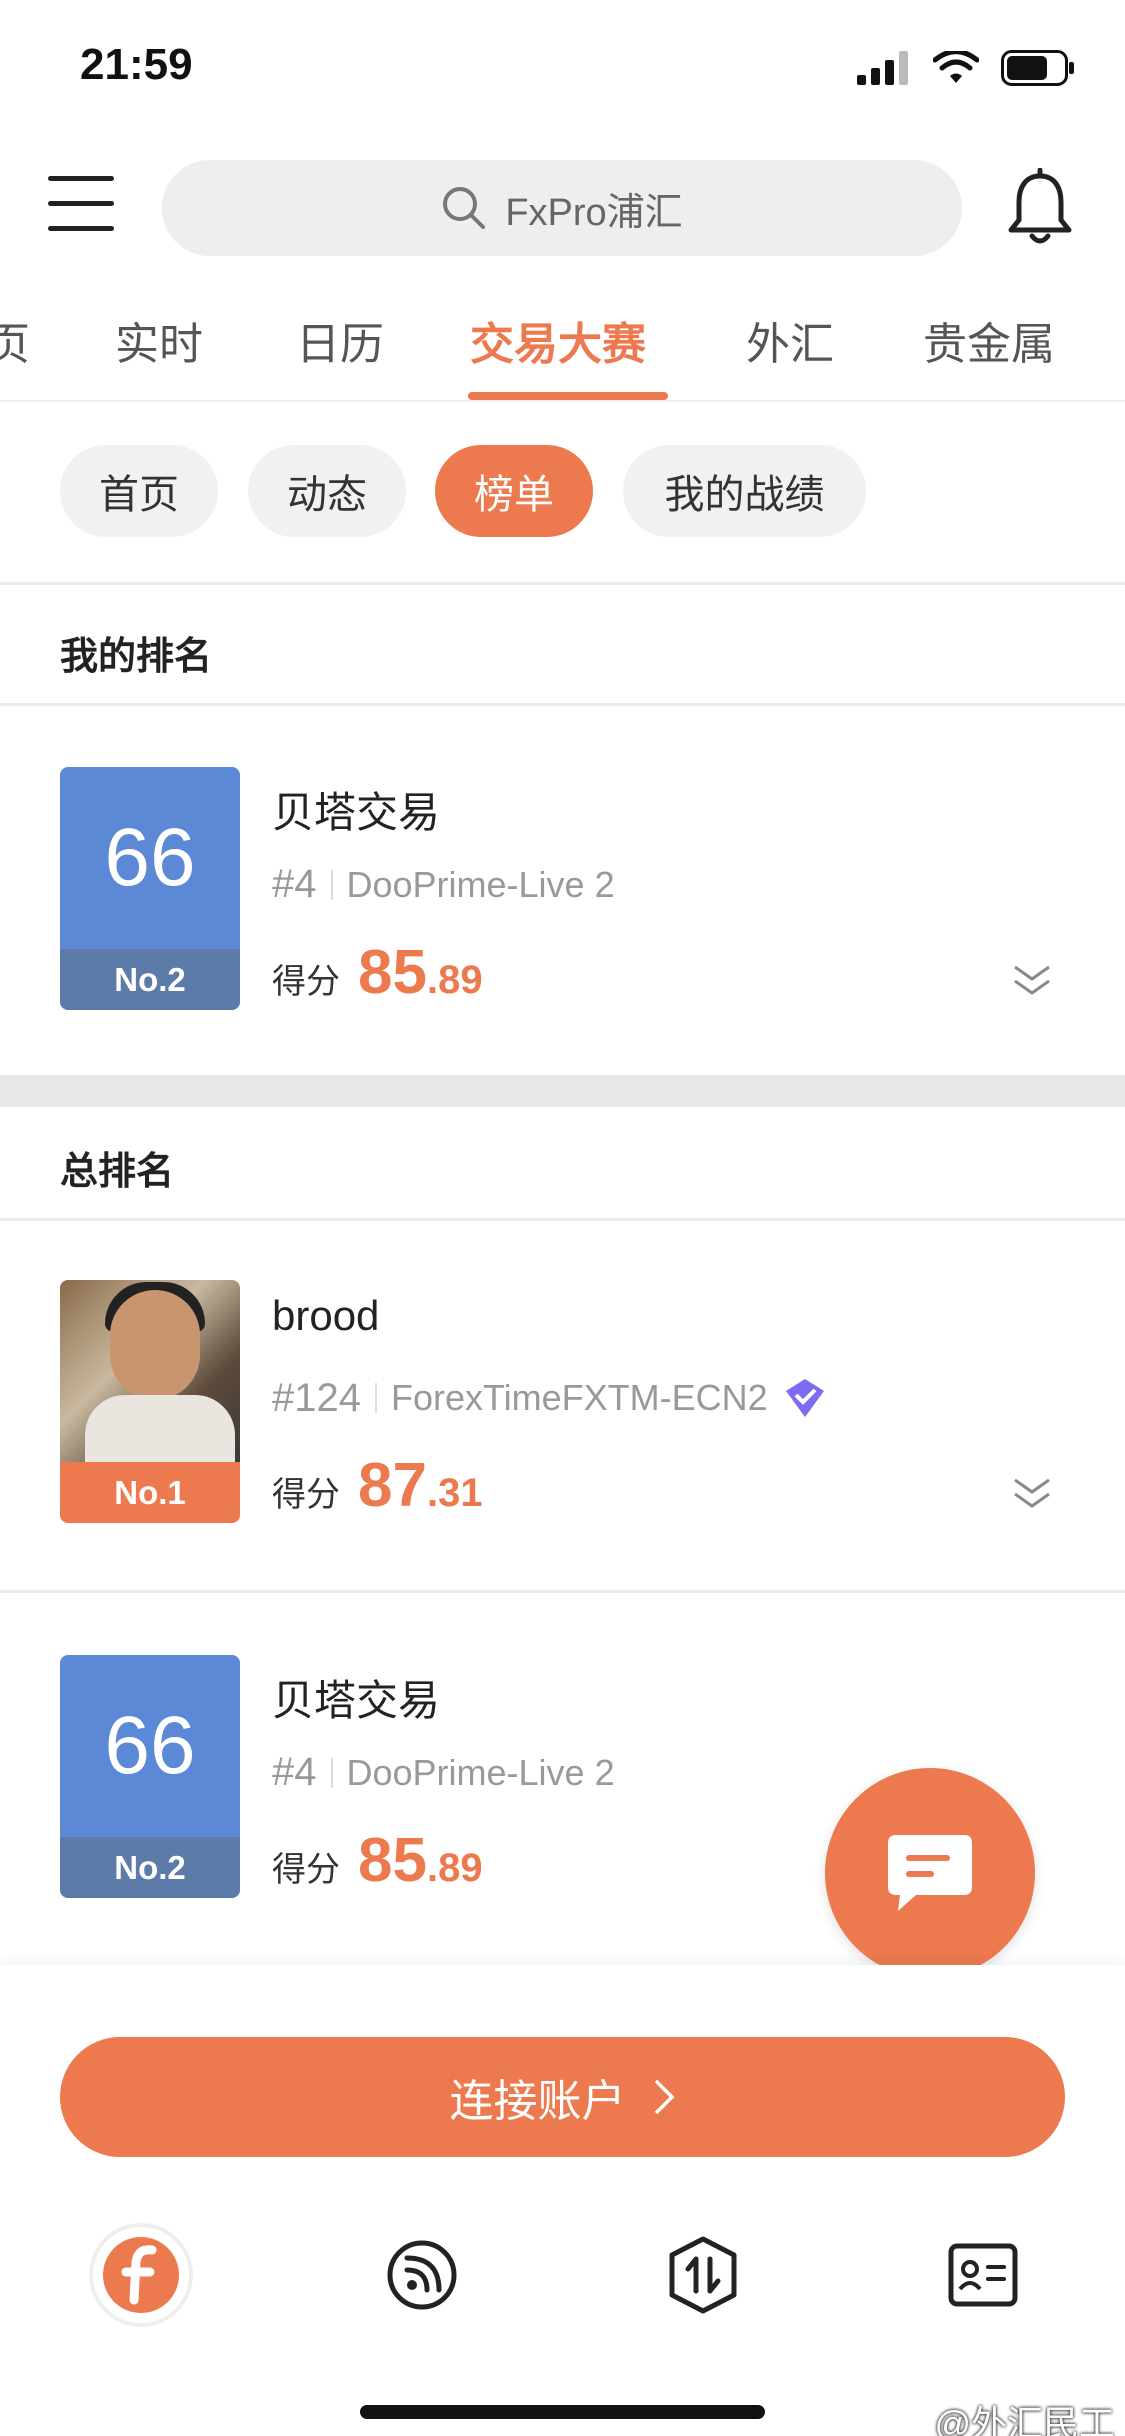 The height and width of the screenshot is (2436, 1125). I want to click on battery-icon, so click(1037, 68).